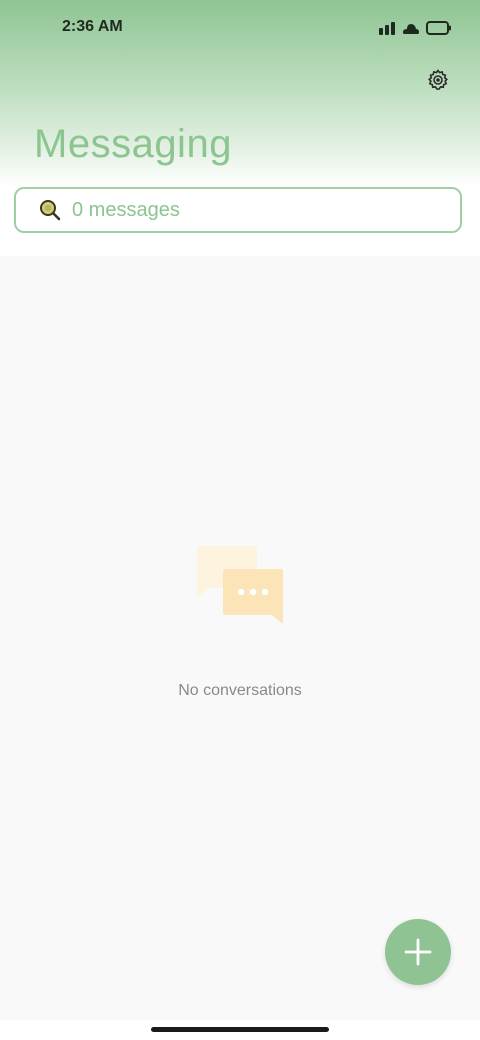 The image size is (480, 1040). What do you see at coordinates (240, 690) in the screenshot?
I see `empty-state-text: No conversations` at bounding box center [240, 690].